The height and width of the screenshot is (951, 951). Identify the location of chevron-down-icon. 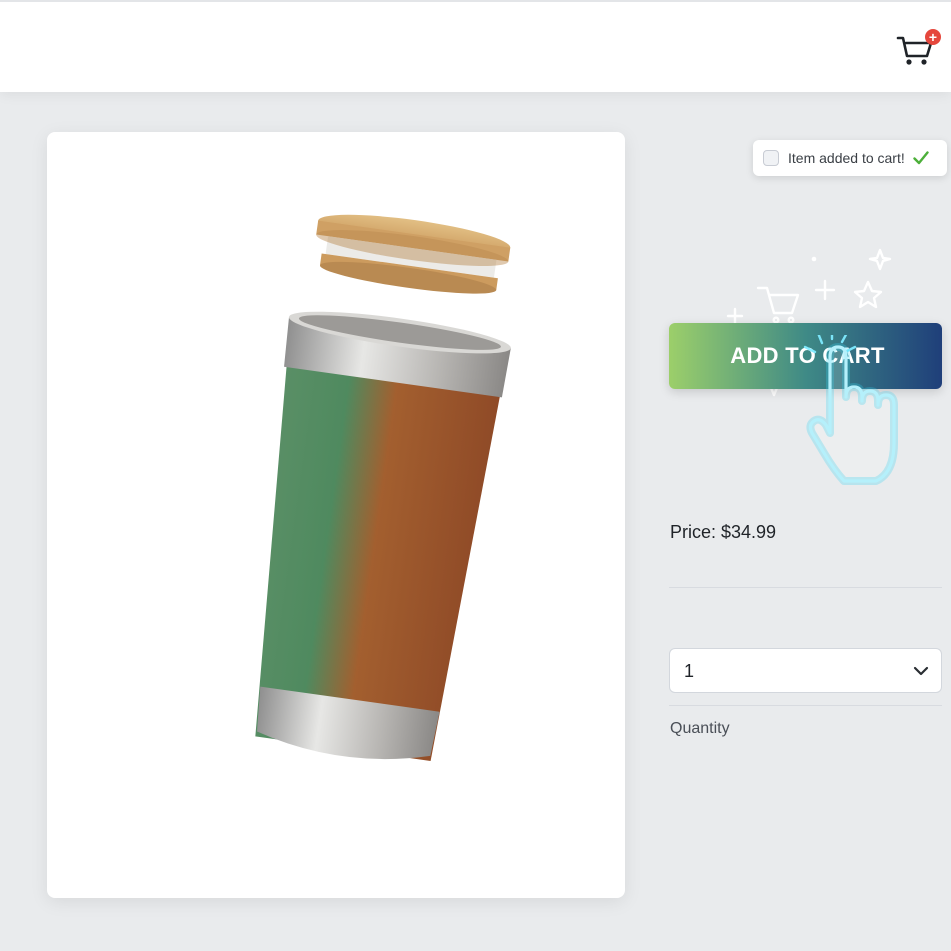
(921, 671).